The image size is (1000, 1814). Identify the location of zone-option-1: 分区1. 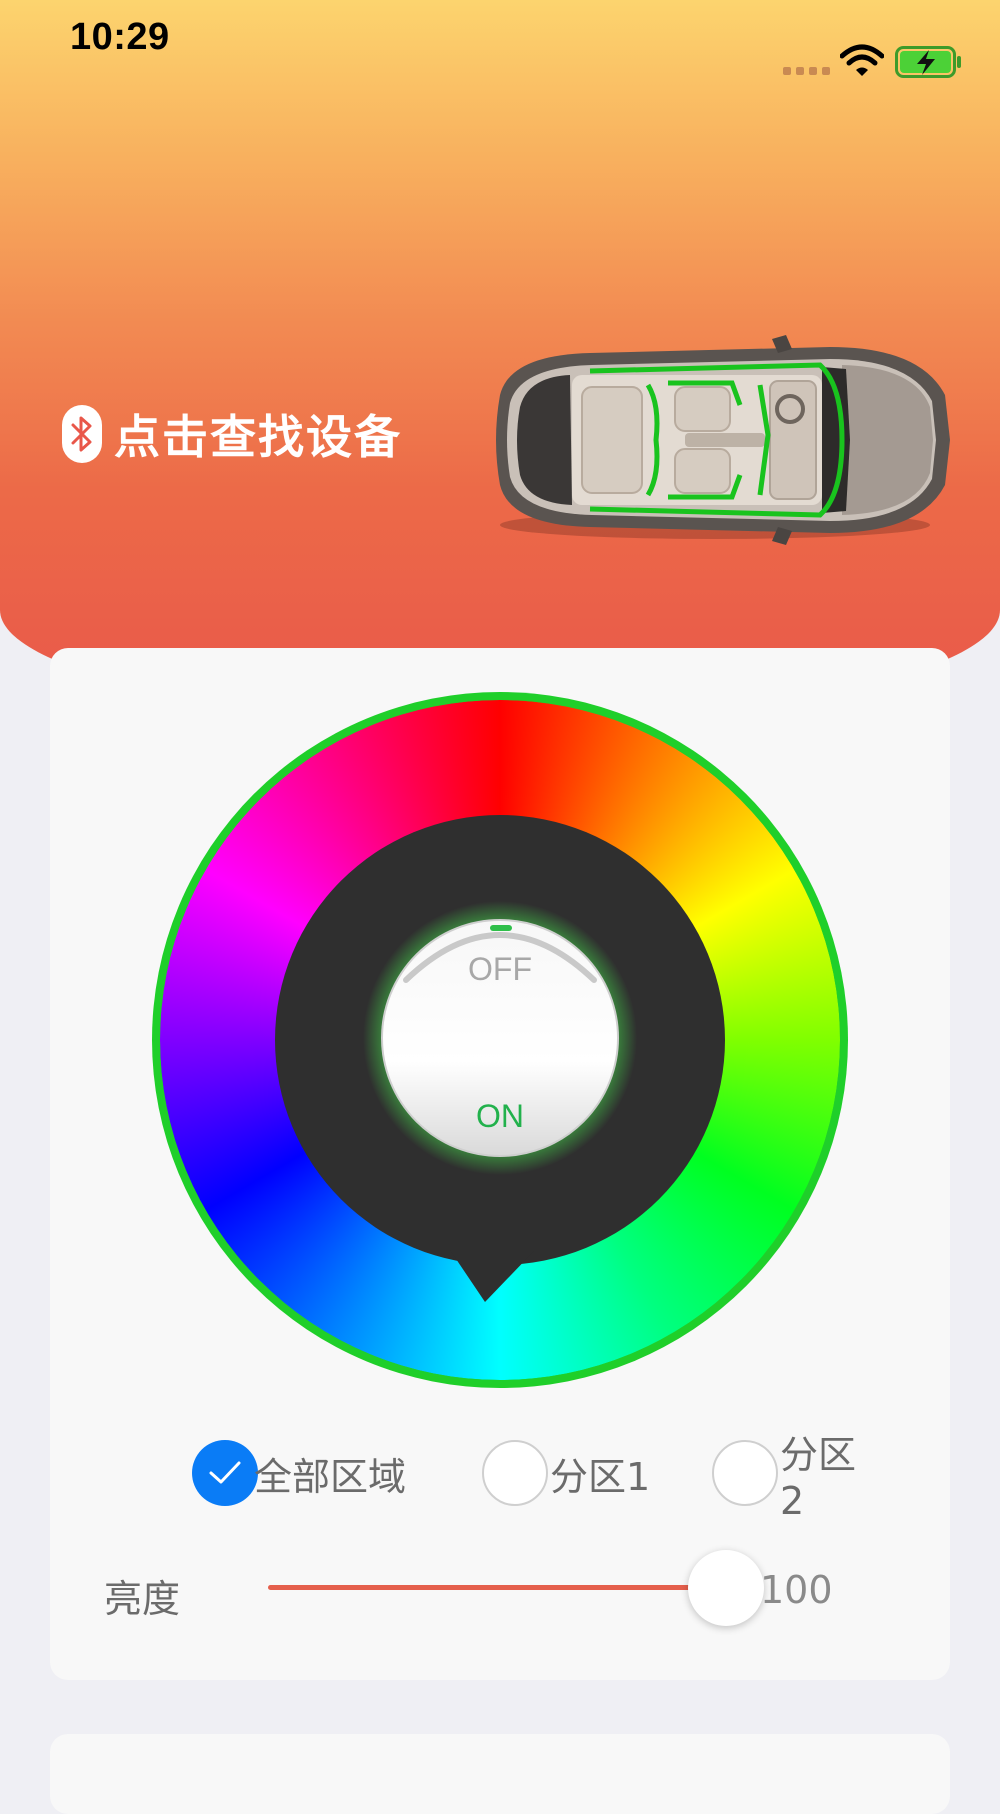
(566, 1473).